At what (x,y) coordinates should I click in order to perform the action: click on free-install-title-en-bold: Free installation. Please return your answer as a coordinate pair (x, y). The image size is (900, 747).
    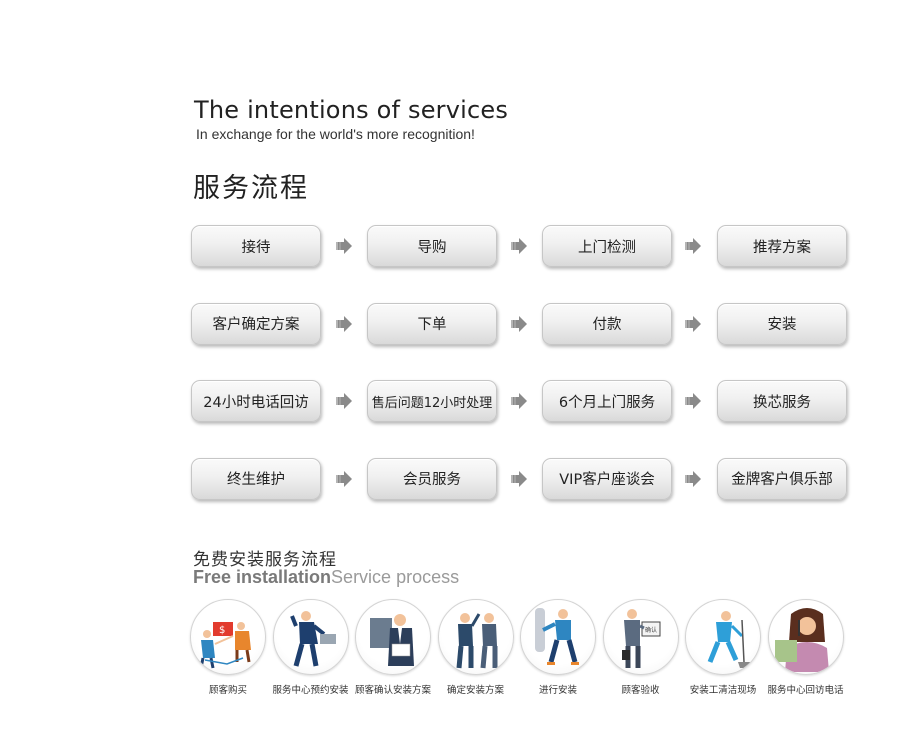
    Looking at the image, I should click on (262, 577).